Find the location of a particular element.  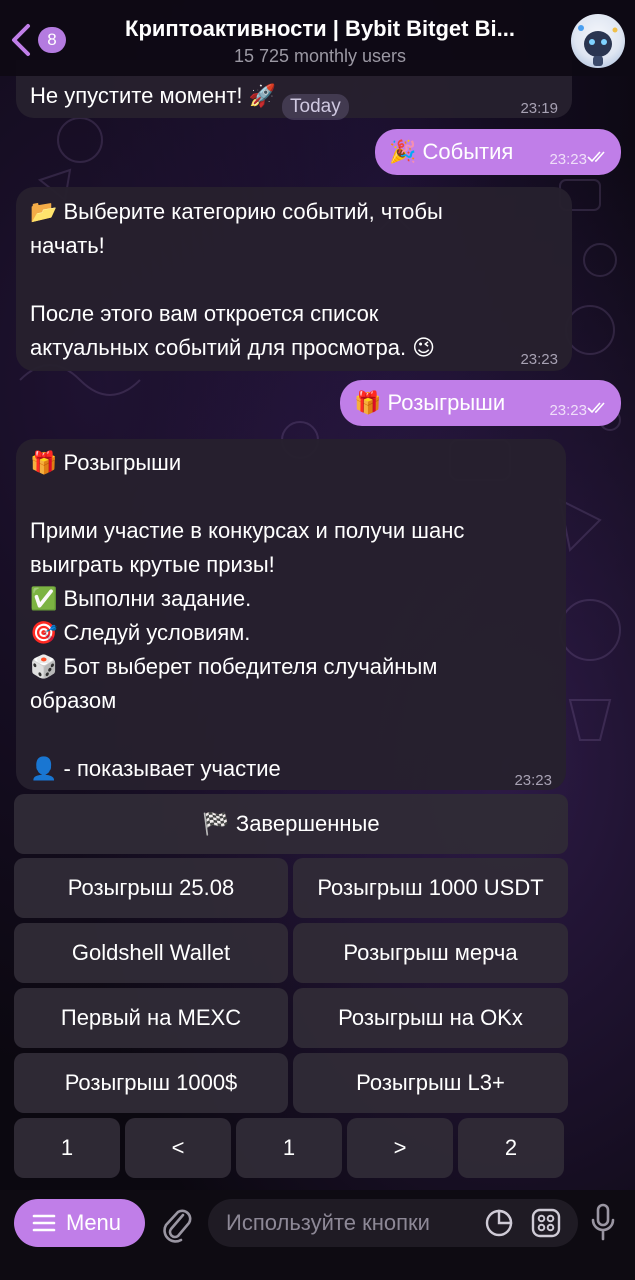

giveaway-1000-usdt-button: Розыгрыш 1000 USDT is located at coordinates (430, 888).